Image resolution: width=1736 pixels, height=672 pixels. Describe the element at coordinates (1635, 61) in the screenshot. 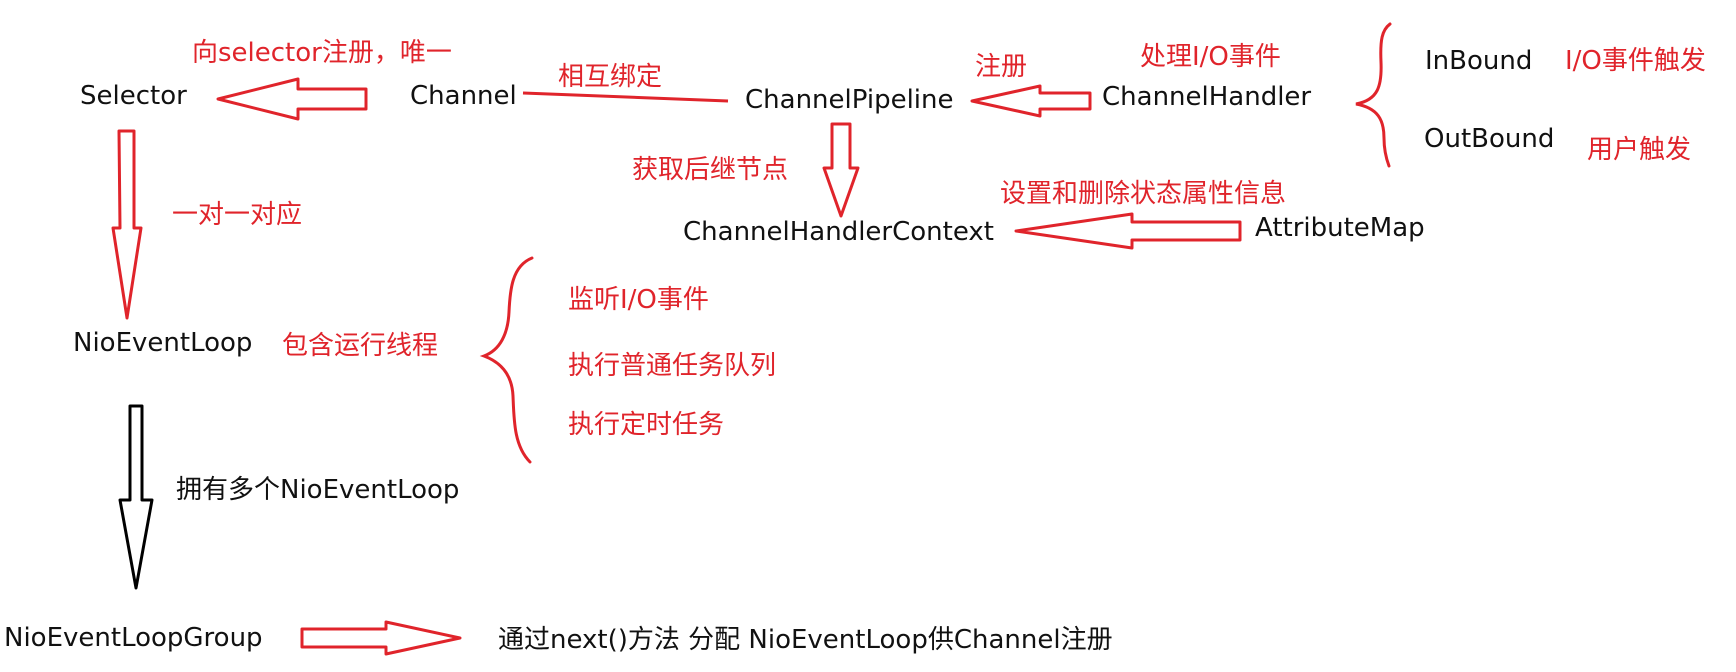

I see `annotation-inbound-desc: I/O事件触发` at that location.